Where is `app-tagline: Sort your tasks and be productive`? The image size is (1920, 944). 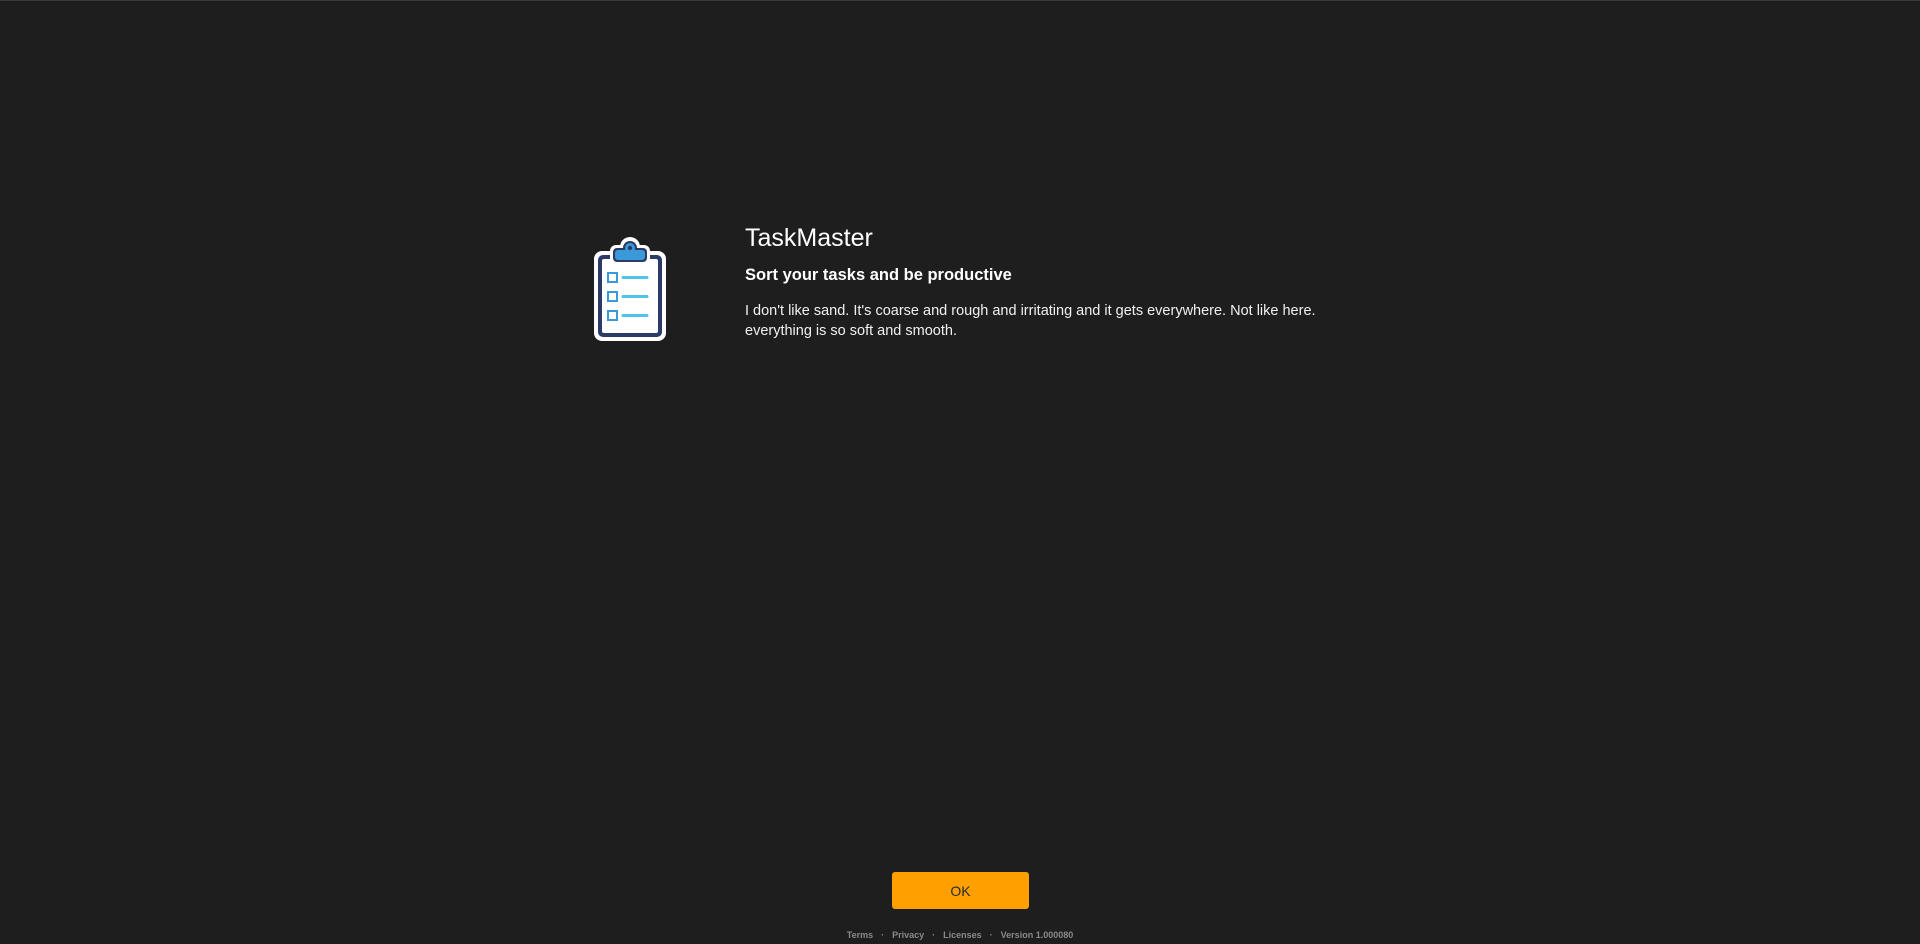
app-tagline: Sort your tasks and be productive is located at coordinates (878, 275).